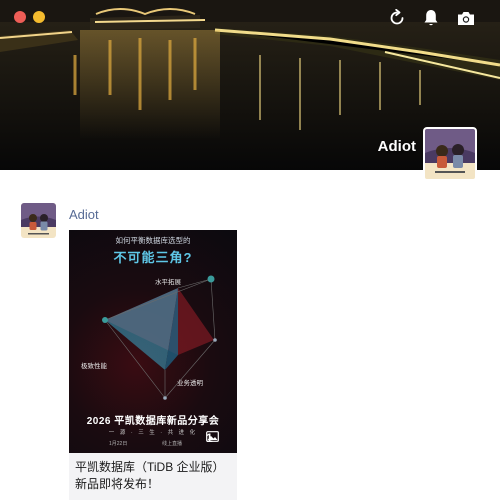  I want to click on event-date: 1月22日, so click(118, 444).